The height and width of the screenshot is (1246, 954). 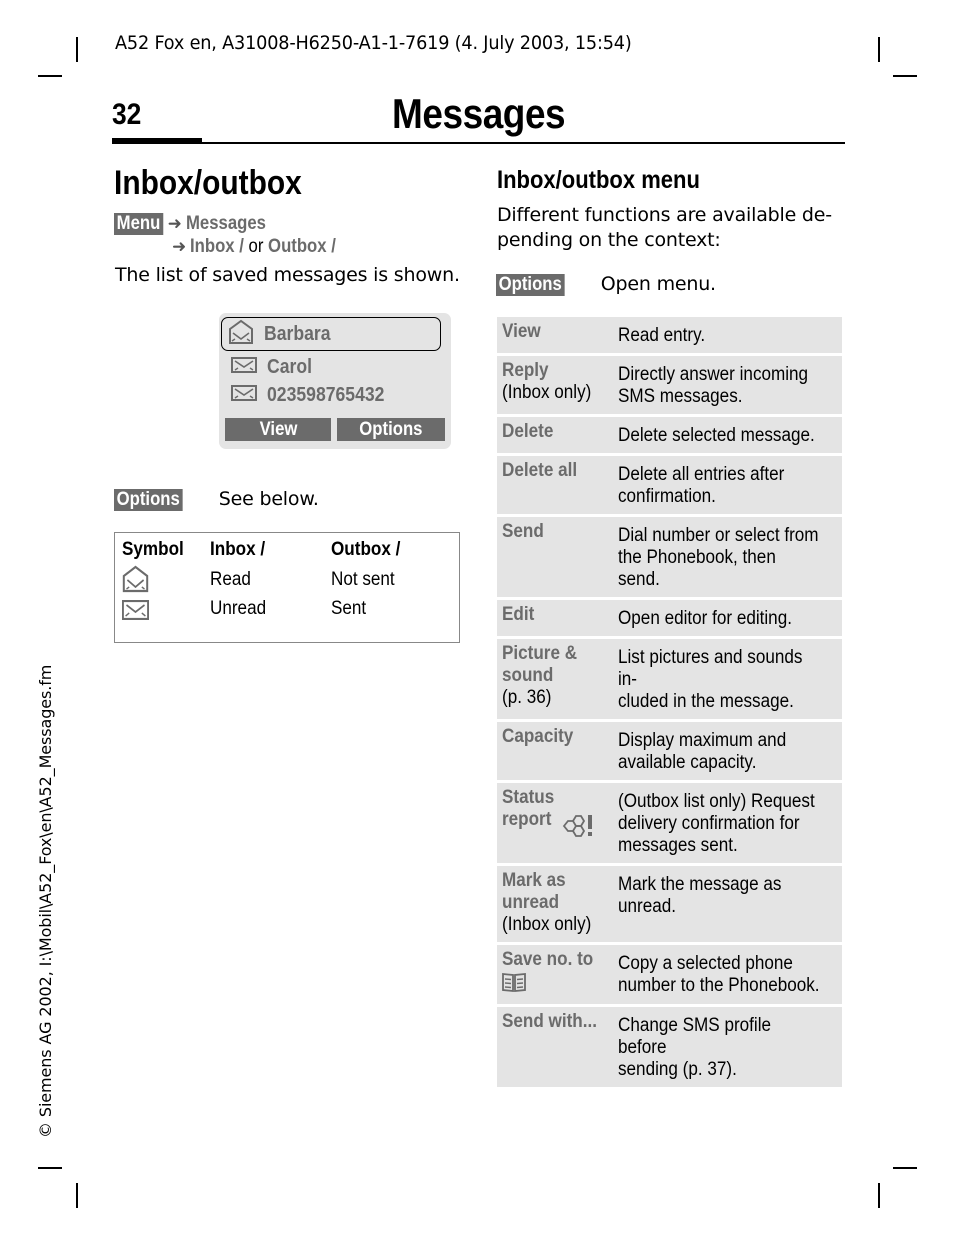 I want to click on menu-option-name: Reply, so click(x=525, y=370).